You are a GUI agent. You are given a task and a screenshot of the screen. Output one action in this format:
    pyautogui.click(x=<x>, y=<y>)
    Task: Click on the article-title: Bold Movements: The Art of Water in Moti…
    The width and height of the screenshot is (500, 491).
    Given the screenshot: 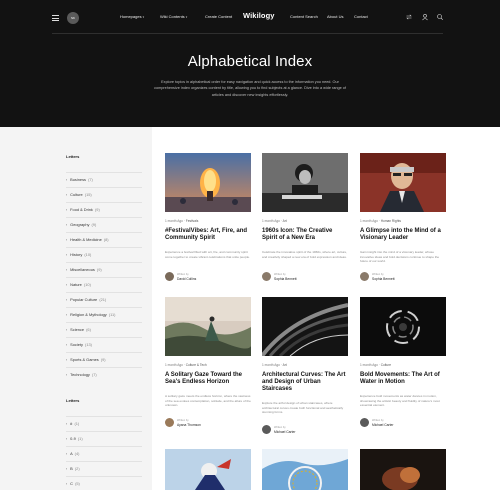 What is the action you would take?
    pyautogui.click(x=403, y=379)
    